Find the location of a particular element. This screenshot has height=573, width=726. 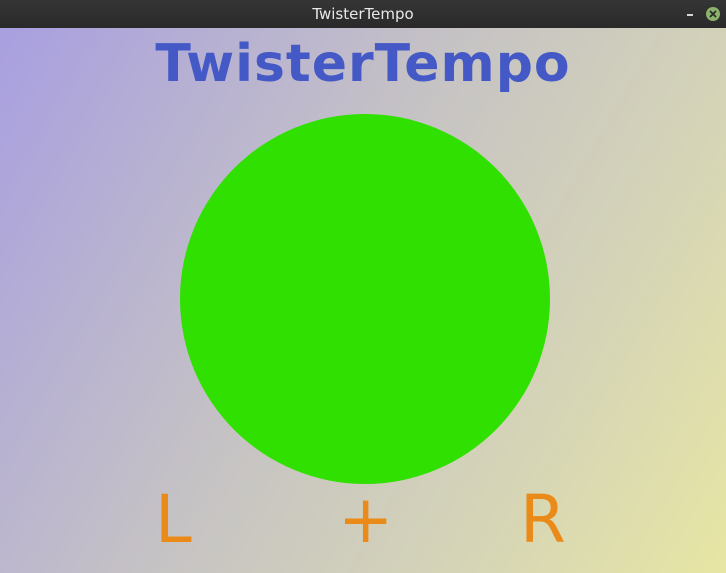

add-button: + is located at coordinates (365, 520).